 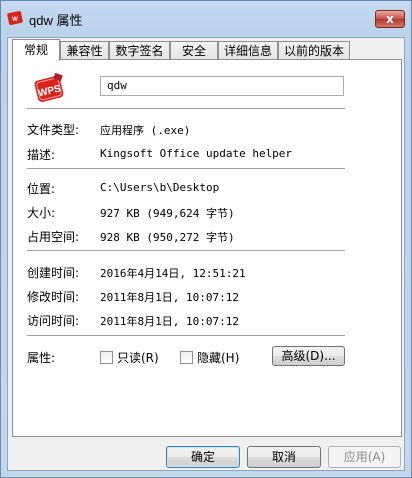 I want to click on disk-size-value: 928 KB (950,272 字节), so click(x=167, y=237).